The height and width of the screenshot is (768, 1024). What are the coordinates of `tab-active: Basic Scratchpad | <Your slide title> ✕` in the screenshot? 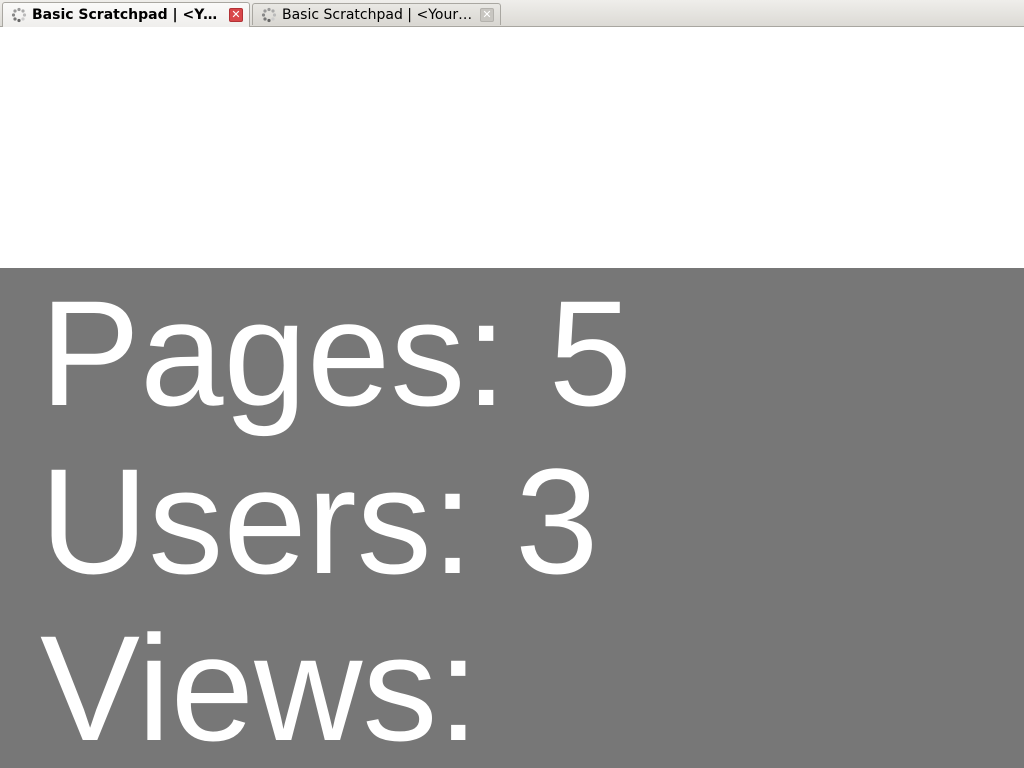 It's located at (126, 14).